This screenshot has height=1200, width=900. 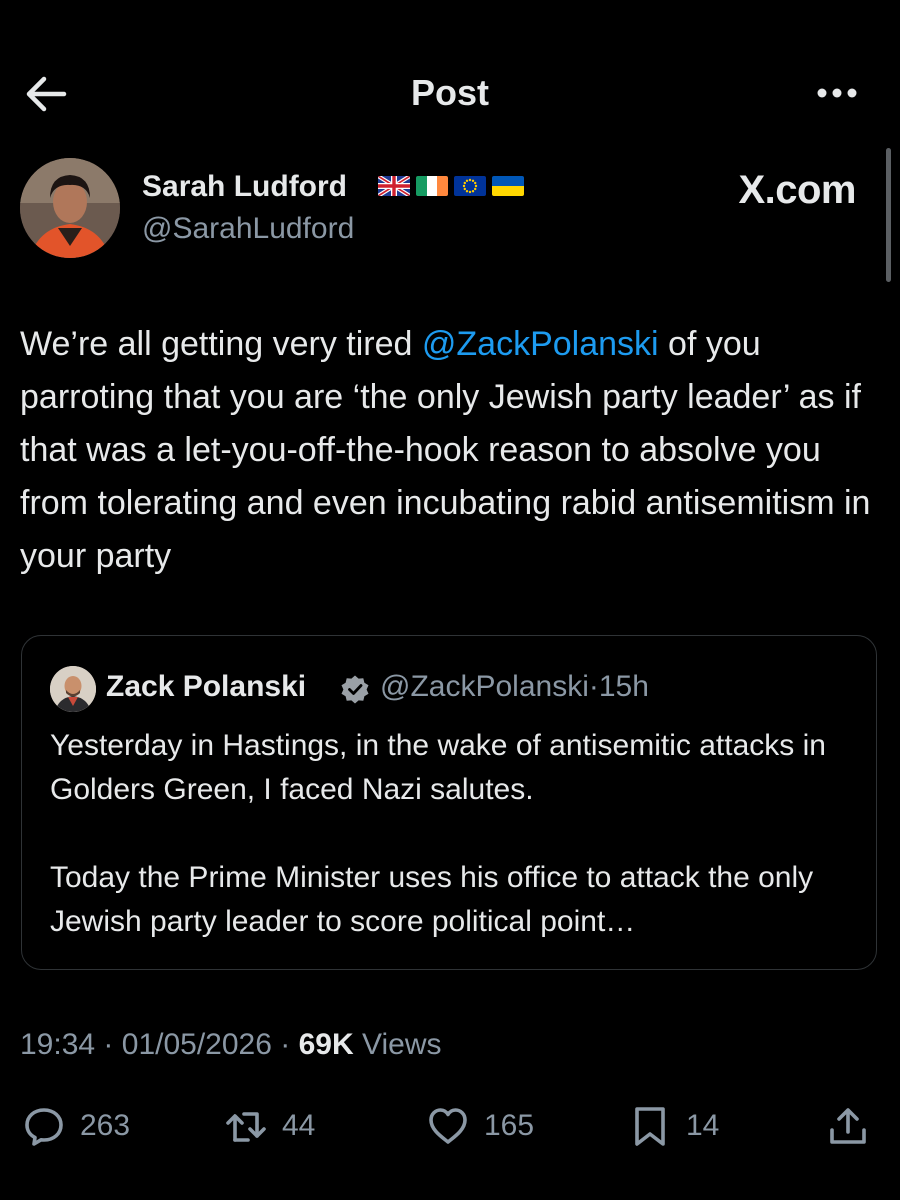 What do you see at coordinates (326, 1044) in the screenshot?
I see `views-count: 69K` at bounding box center [326, 1044].